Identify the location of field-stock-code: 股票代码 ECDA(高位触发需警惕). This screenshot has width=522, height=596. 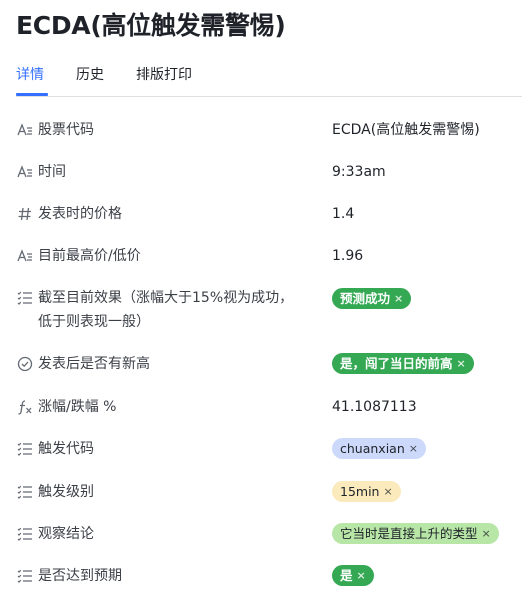
(261, 130).